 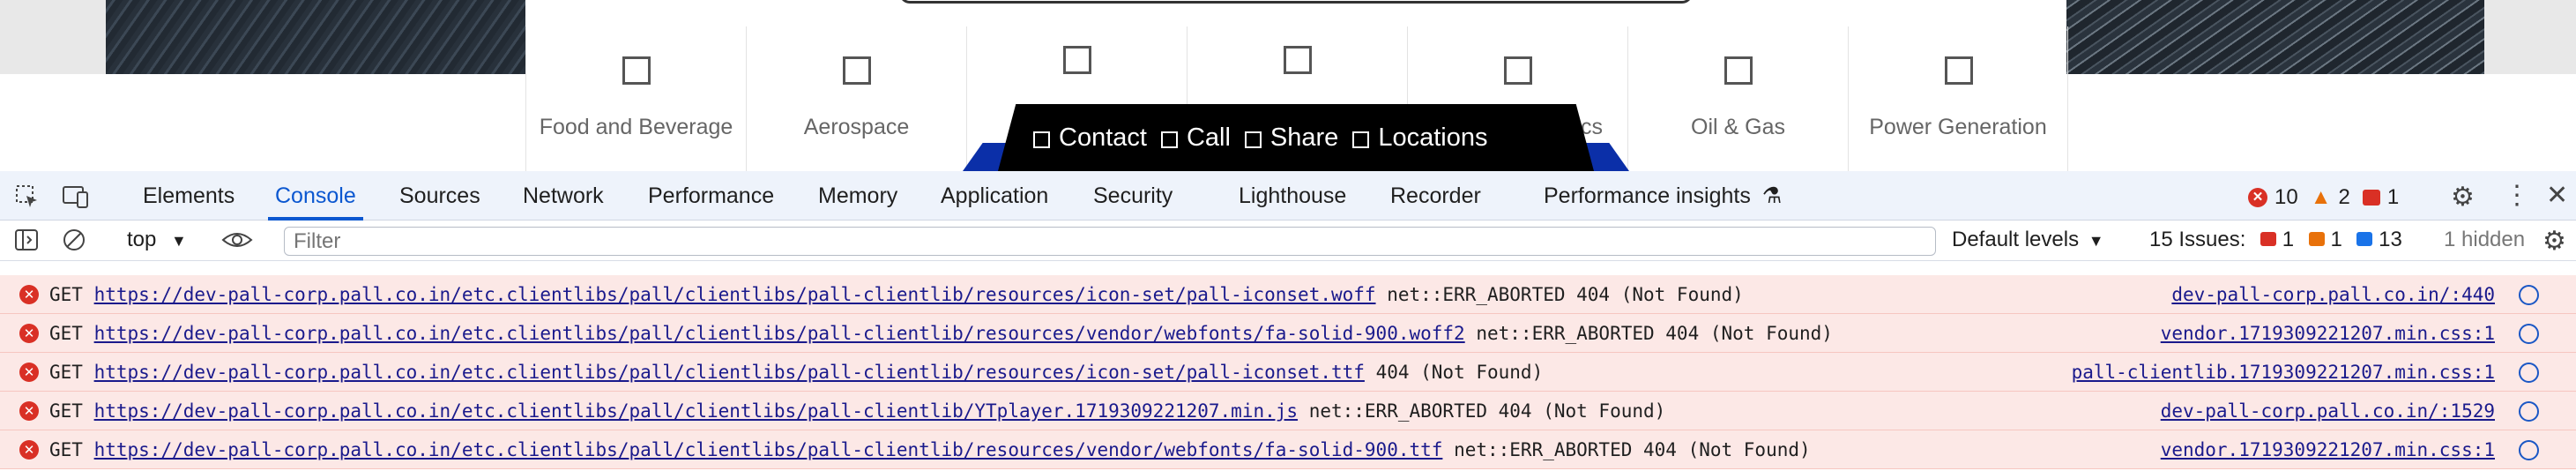 What do you see at coordinates (1772, 196) in the screenshot?
I see `flask-icon: ⚗` at bounding box center [1772, 196].